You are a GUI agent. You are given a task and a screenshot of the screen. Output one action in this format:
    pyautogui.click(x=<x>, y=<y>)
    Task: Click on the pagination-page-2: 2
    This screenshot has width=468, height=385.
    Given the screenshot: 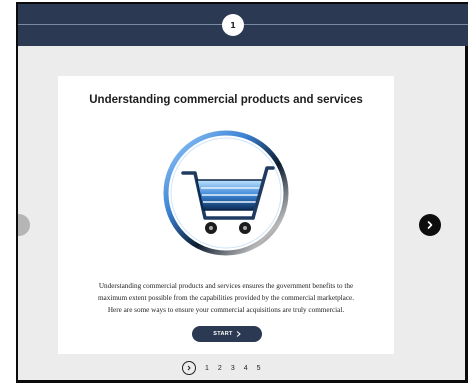 What is the action you would take?
    pyautogui.click(x=220, y=368)
    